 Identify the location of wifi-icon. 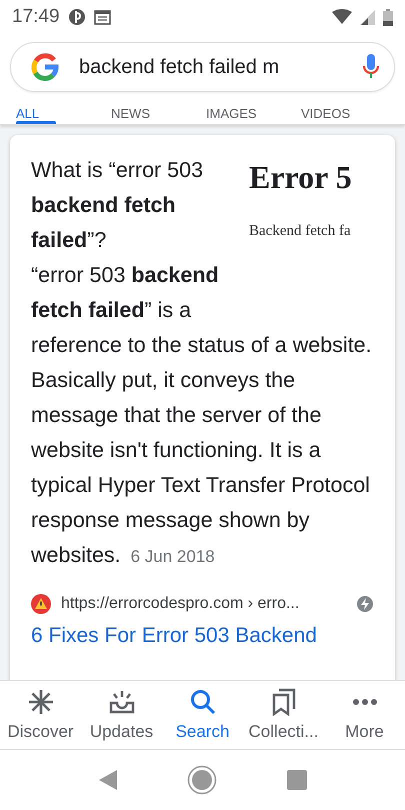
(342, 17).